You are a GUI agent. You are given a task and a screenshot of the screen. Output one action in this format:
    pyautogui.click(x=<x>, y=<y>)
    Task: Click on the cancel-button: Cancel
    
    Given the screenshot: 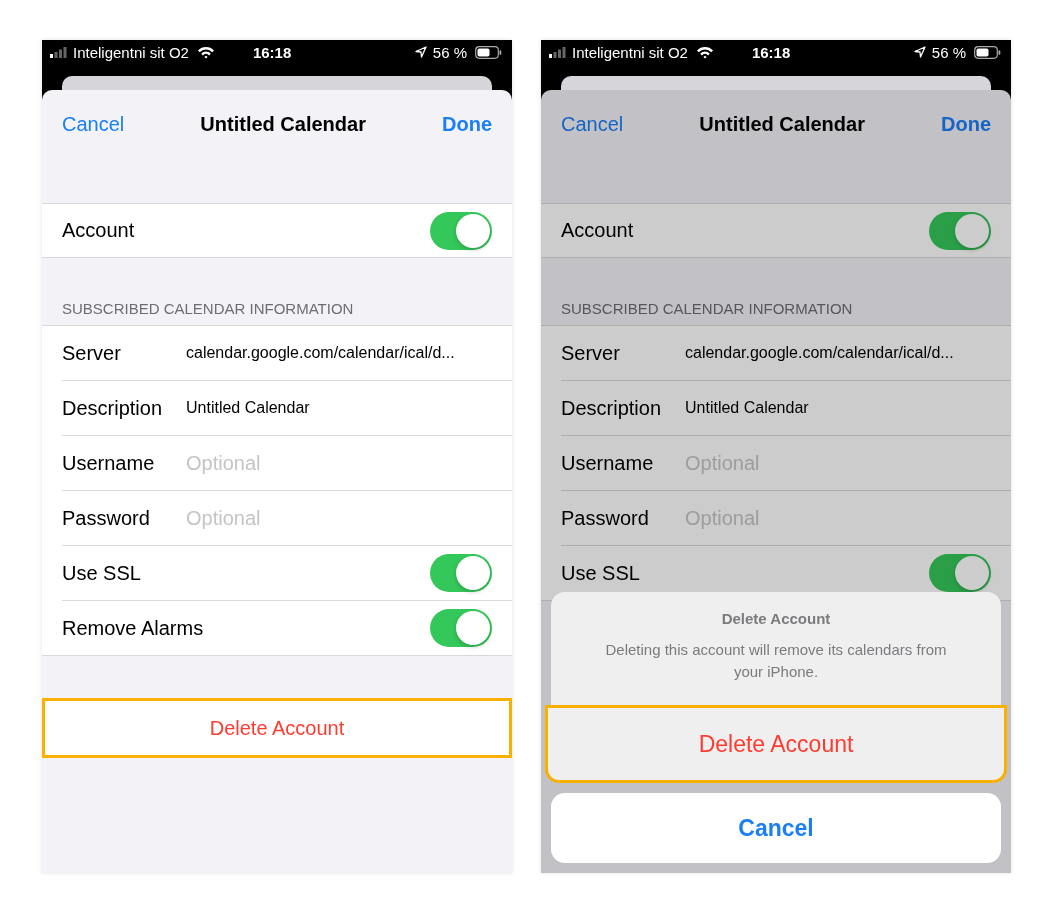 What is the action you would take?
    pyautogui.click(x=776, y=828)
    